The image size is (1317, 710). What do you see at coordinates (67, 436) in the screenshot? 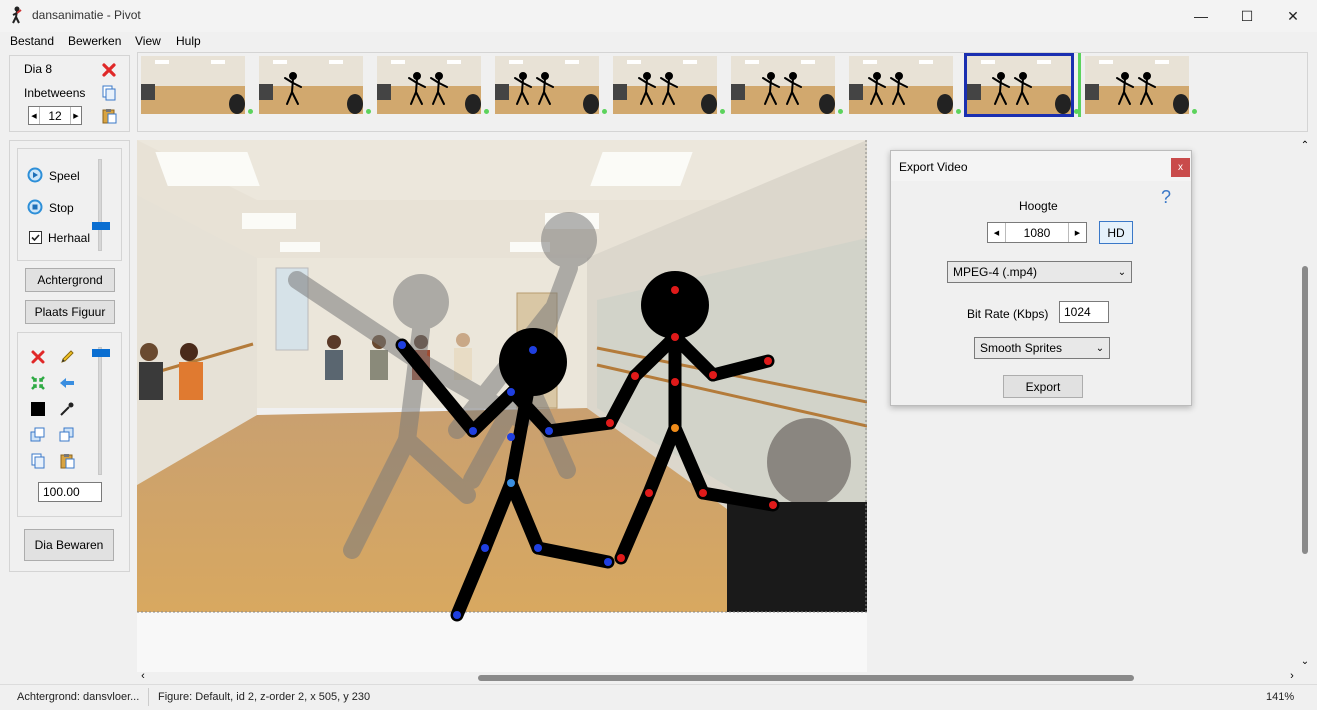
I see `send-backward-icon` at bounding box center [67, 436].